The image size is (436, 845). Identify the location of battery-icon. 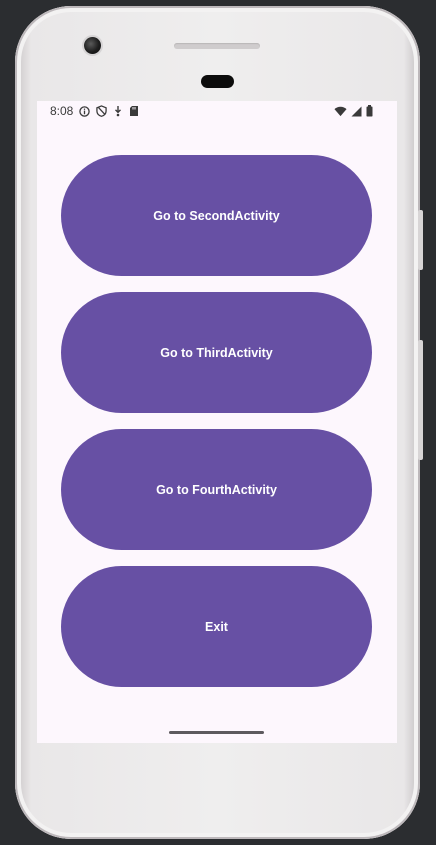
(369, 111).